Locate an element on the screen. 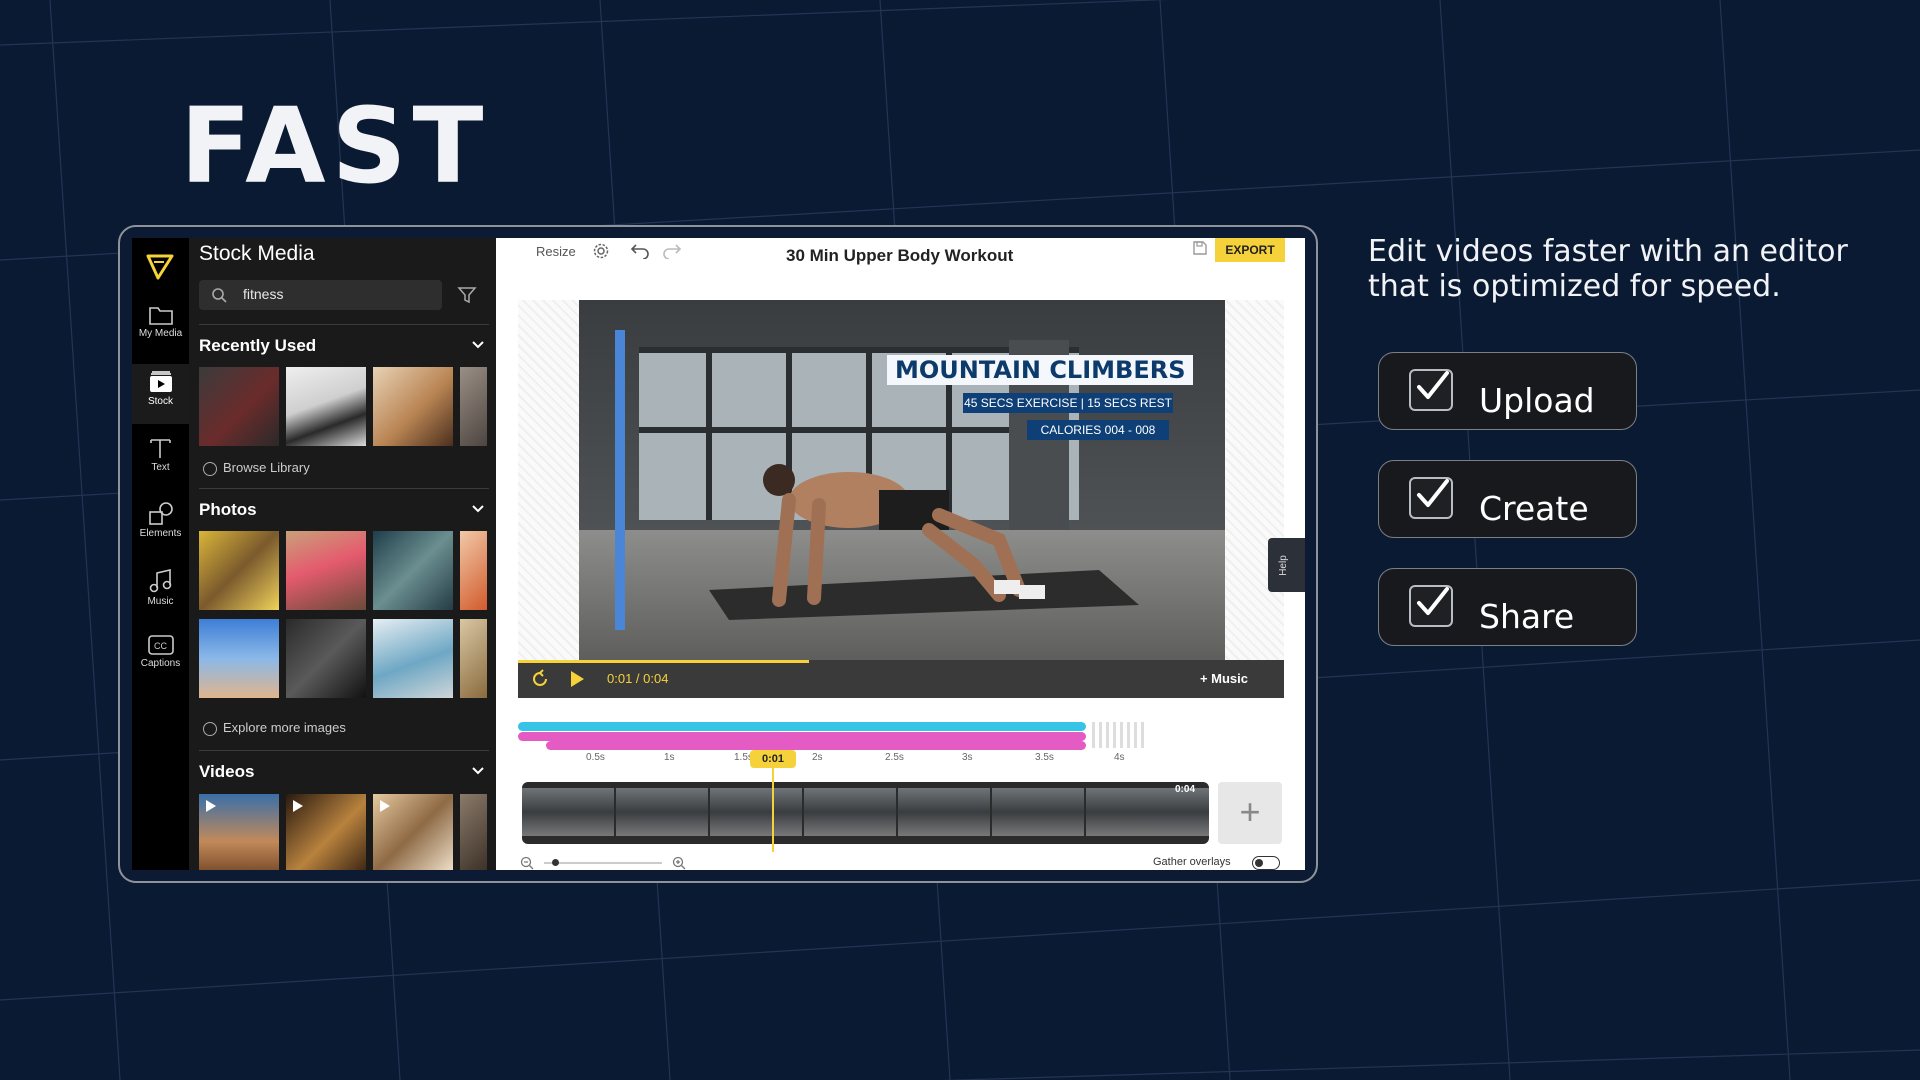  video-frame-image is located at coordinates (902, 480).